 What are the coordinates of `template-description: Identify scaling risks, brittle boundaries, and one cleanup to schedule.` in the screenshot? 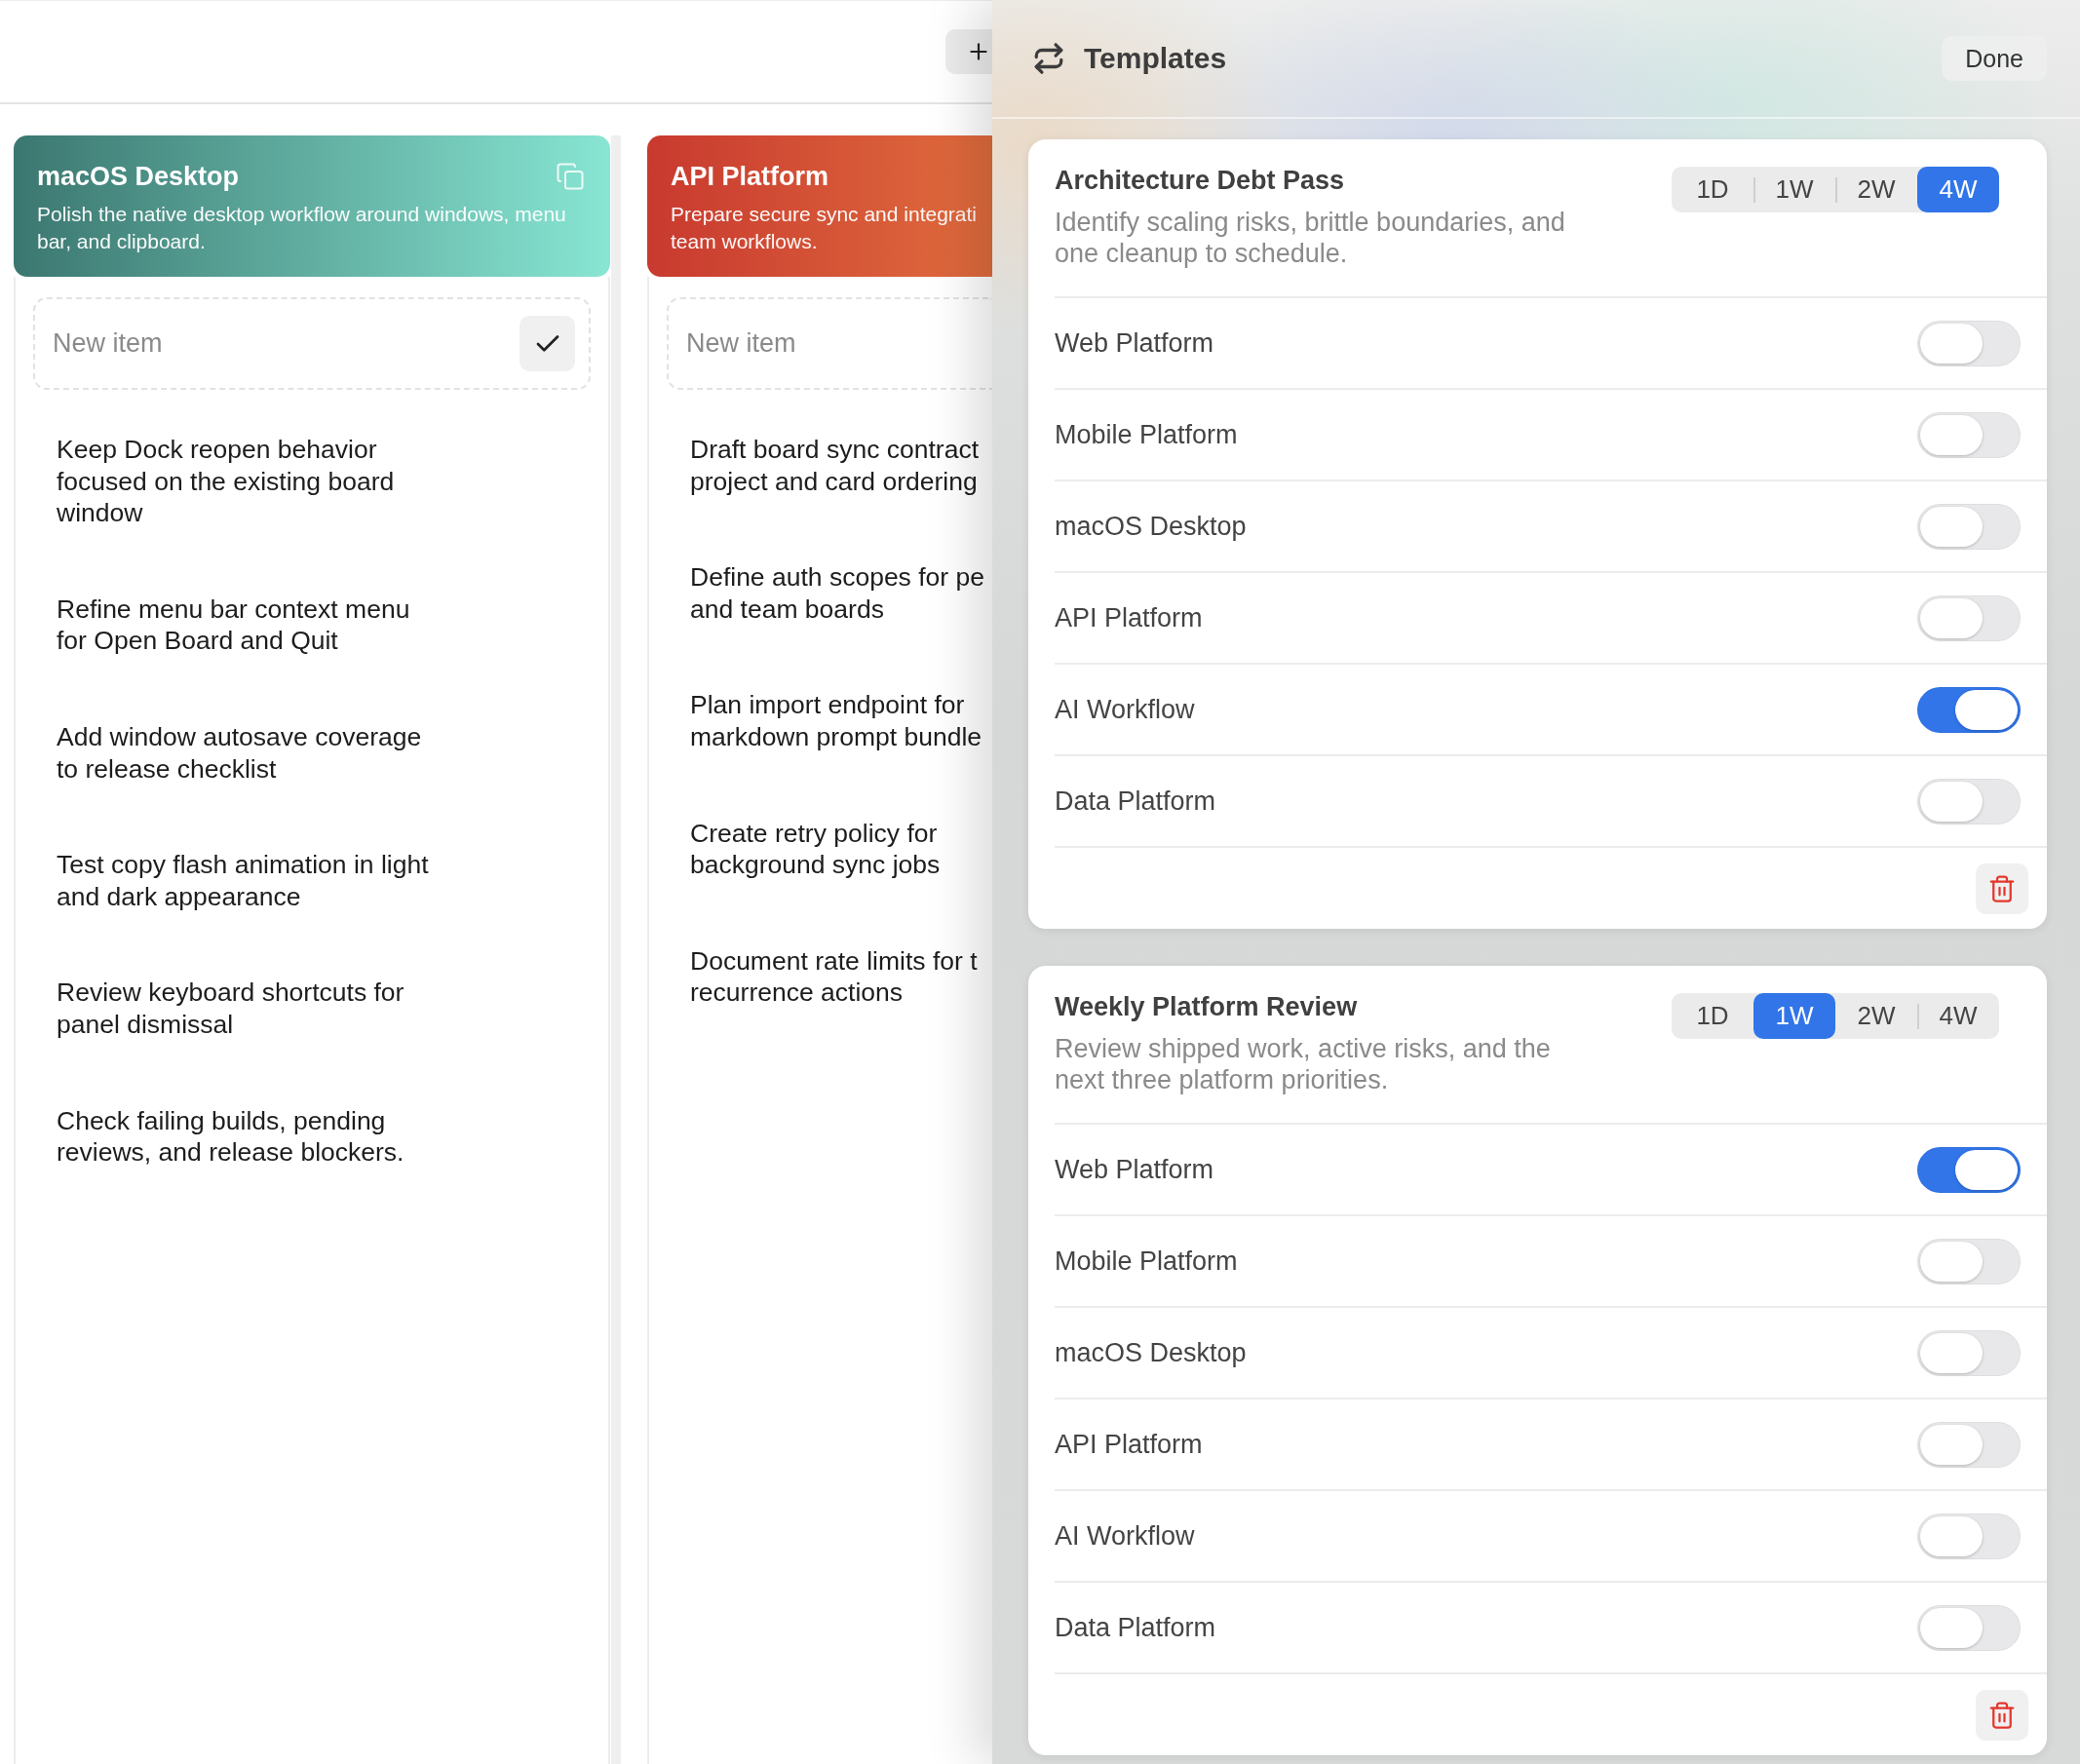 It's located at (1310, 238).